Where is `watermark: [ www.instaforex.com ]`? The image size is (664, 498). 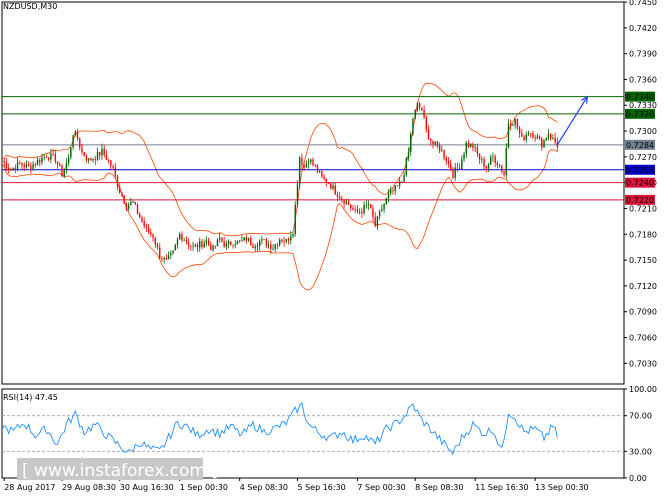
watermark: [ www.instaforex.com ] is located at coordinates (117, 469).